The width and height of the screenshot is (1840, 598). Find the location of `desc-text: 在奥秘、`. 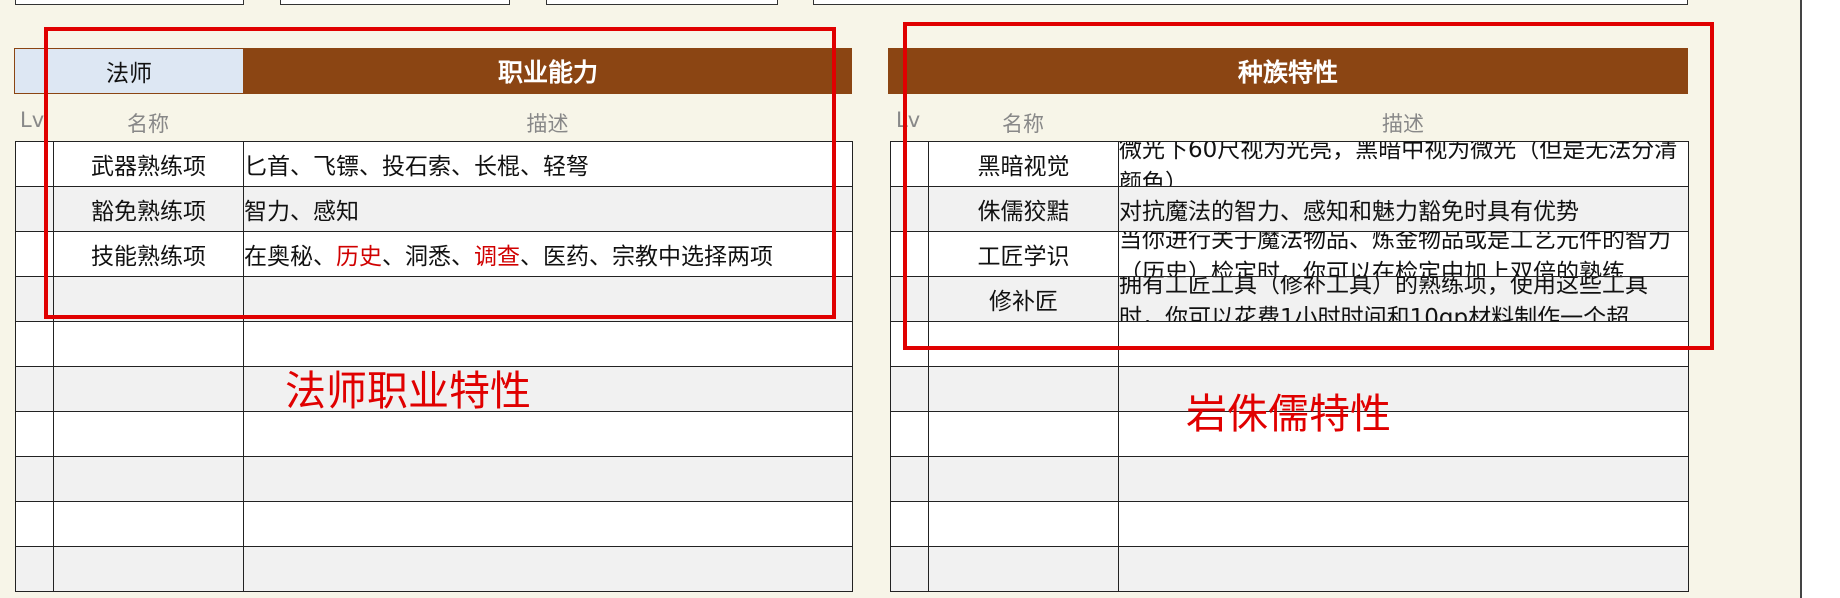

desc-text: 在奥秘、 is located at coordinates (290, 257).